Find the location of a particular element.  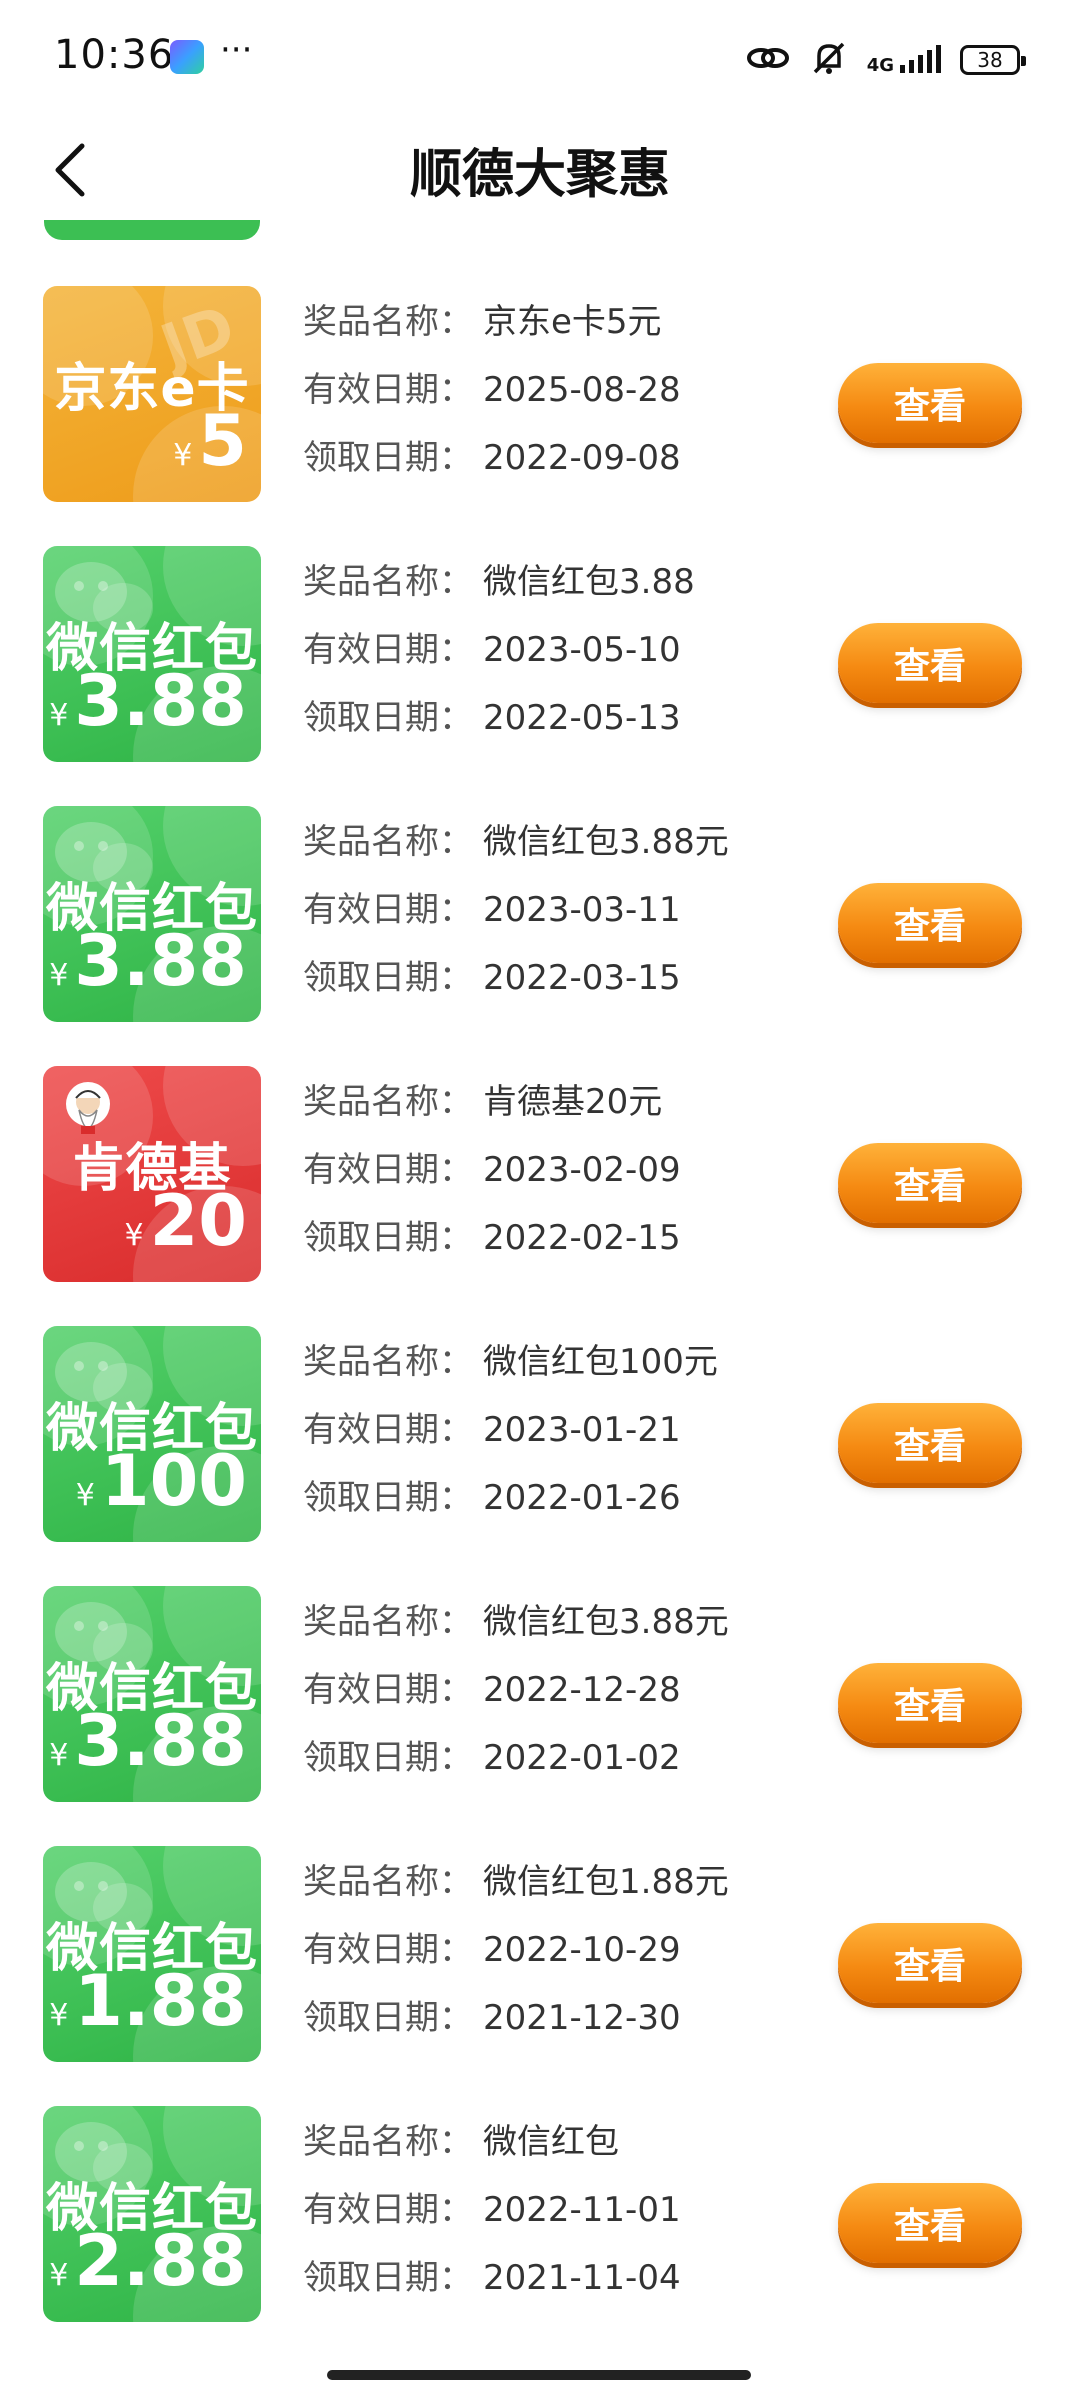

prize-card: JD 京东e卡 ¥5 is located at coordinates (152, 394).